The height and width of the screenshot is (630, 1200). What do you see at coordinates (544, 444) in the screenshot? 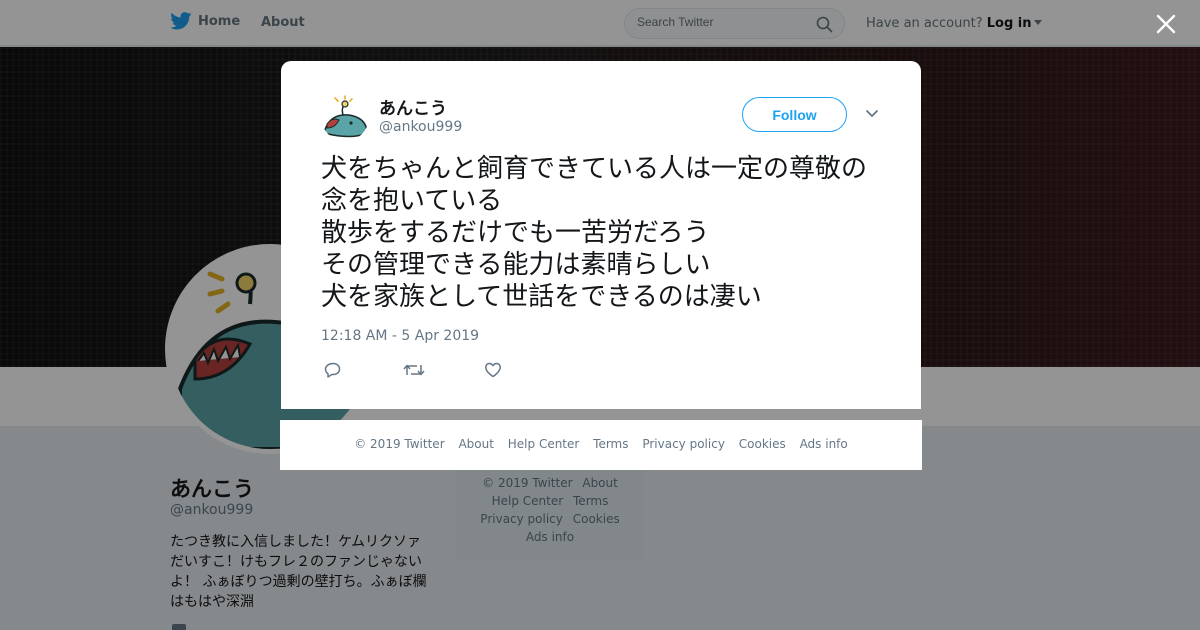
I see `footer-help-center: Help Center` at bounding box center [544, 444].